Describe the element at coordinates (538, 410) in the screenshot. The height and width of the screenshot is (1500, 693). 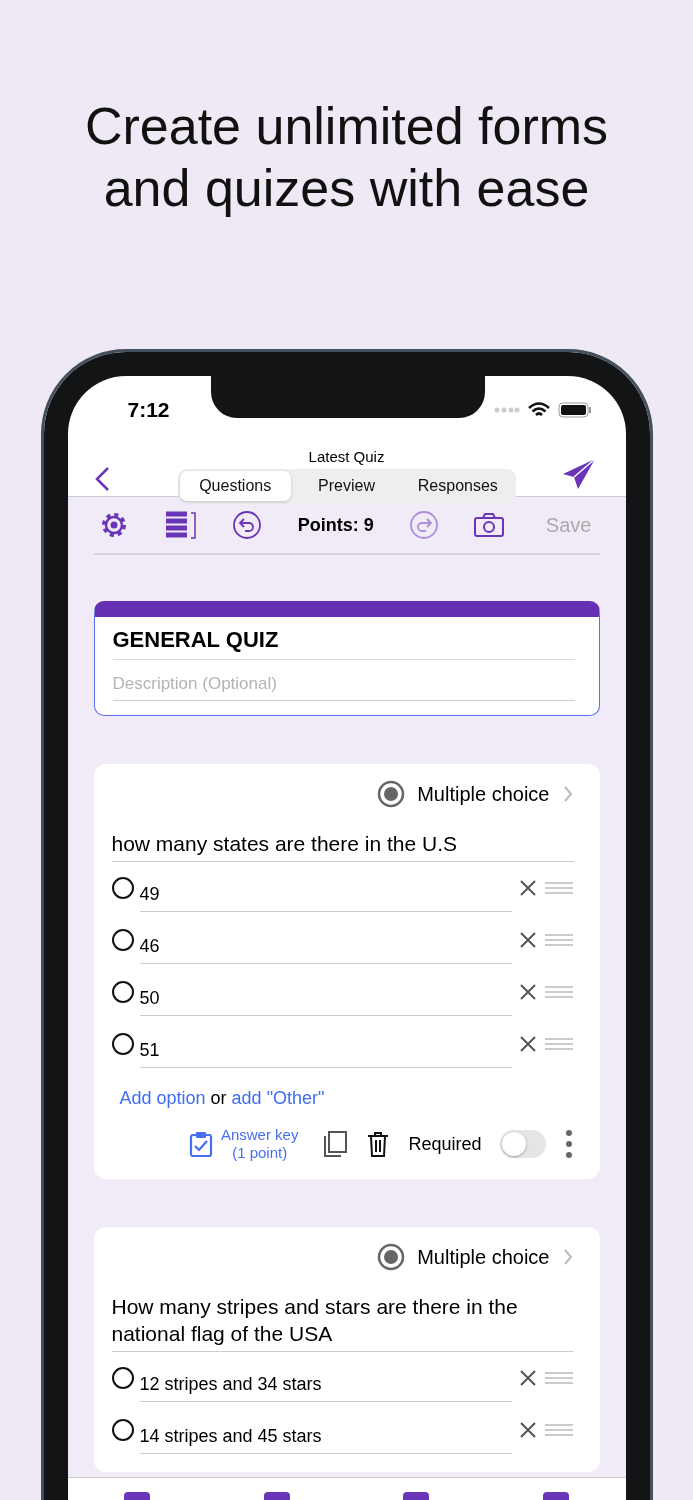
I see `wifi-icon` at that location.